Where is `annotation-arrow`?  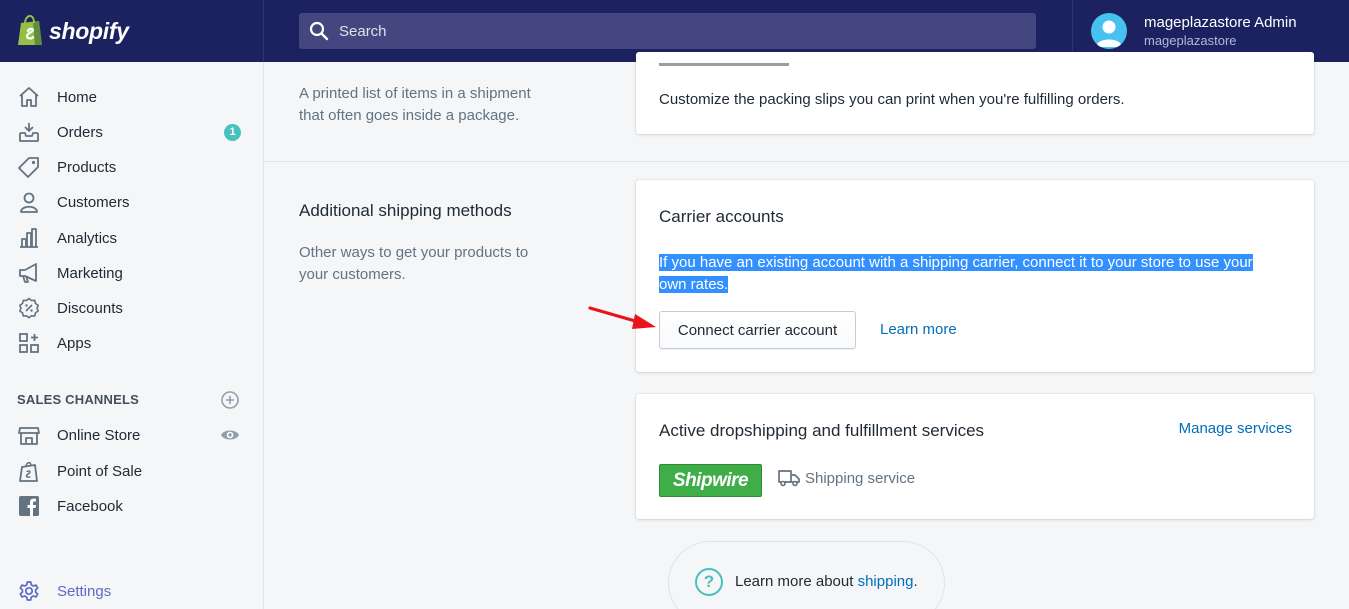 annotation-arrow is located at coordinates (622, 317).